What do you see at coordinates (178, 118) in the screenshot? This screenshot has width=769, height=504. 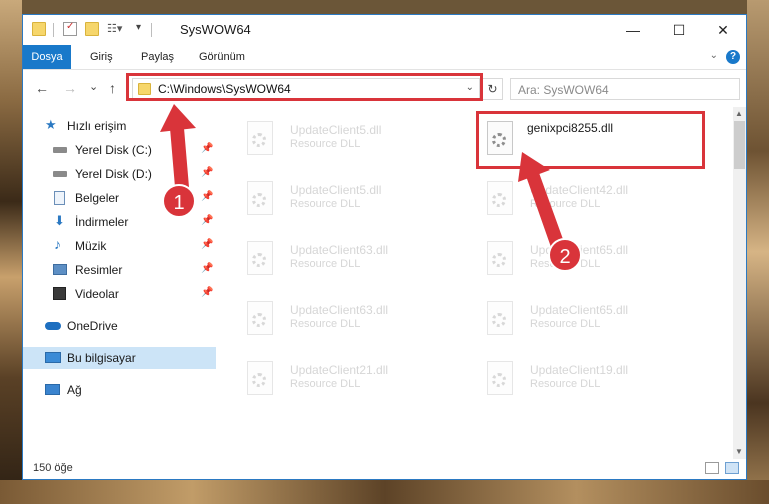 I see `arrow-1-head` at bounding box center [178, 118].